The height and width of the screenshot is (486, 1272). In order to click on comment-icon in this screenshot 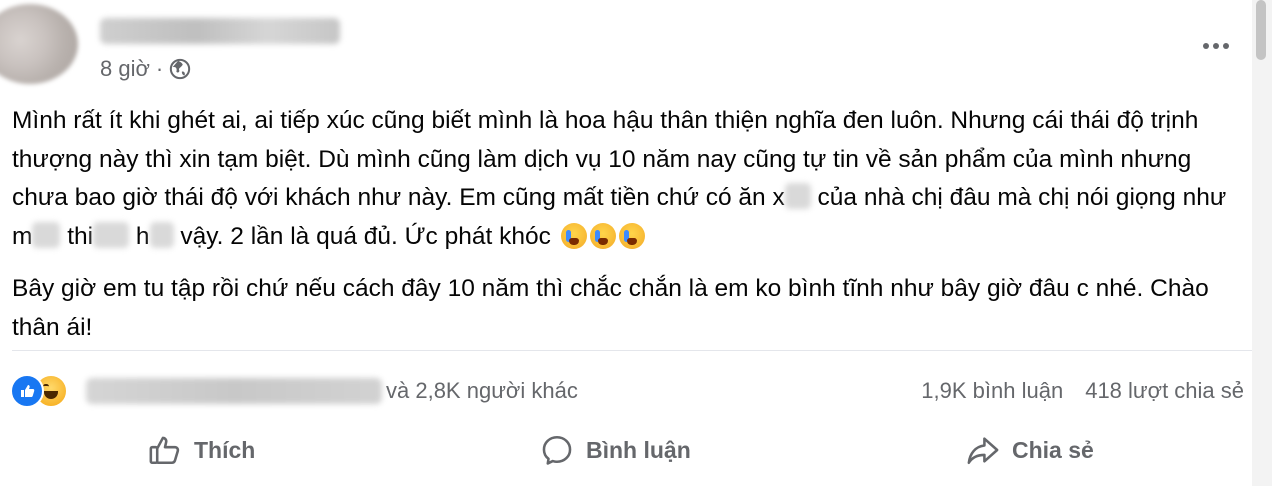, I will do `click(557, 450)`.